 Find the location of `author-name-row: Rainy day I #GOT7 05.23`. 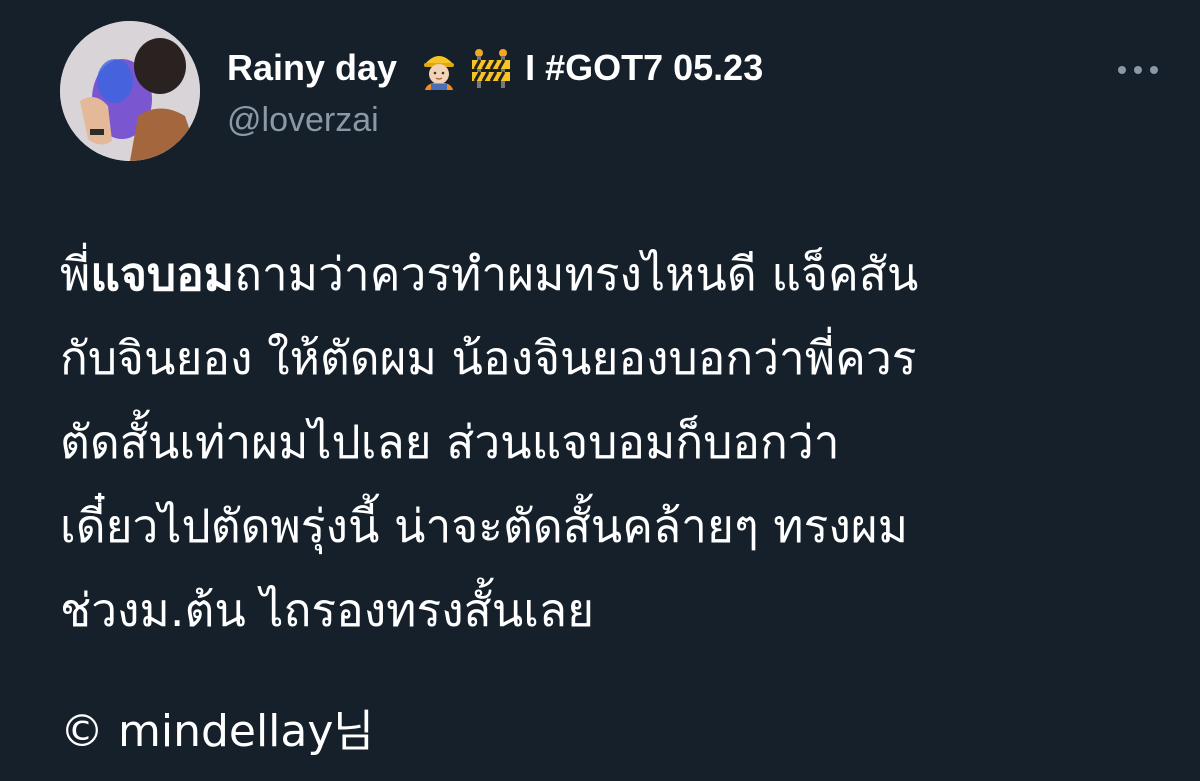

author-name-row: Rainy day I #GOT7 05.23 is located at coordinates (495, 68).